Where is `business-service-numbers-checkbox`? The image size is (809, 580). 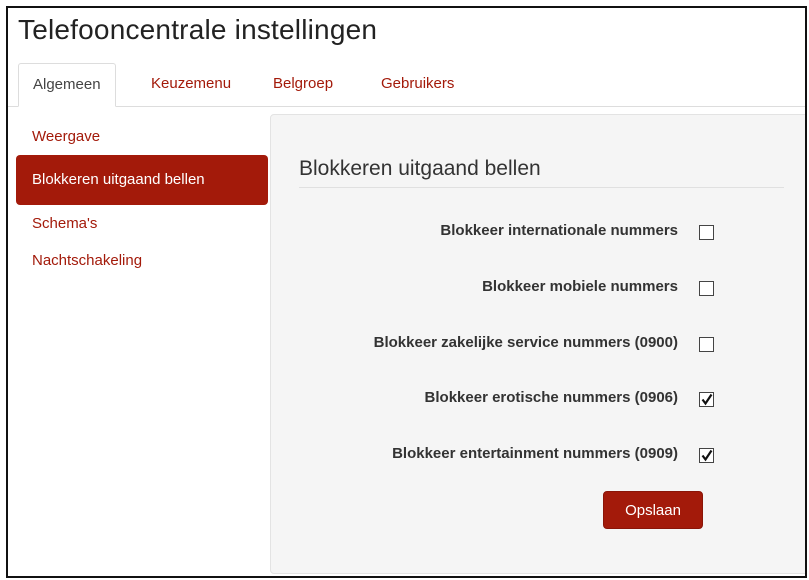 business-service-numbers-checkbox is located at coordinates (706, 344).